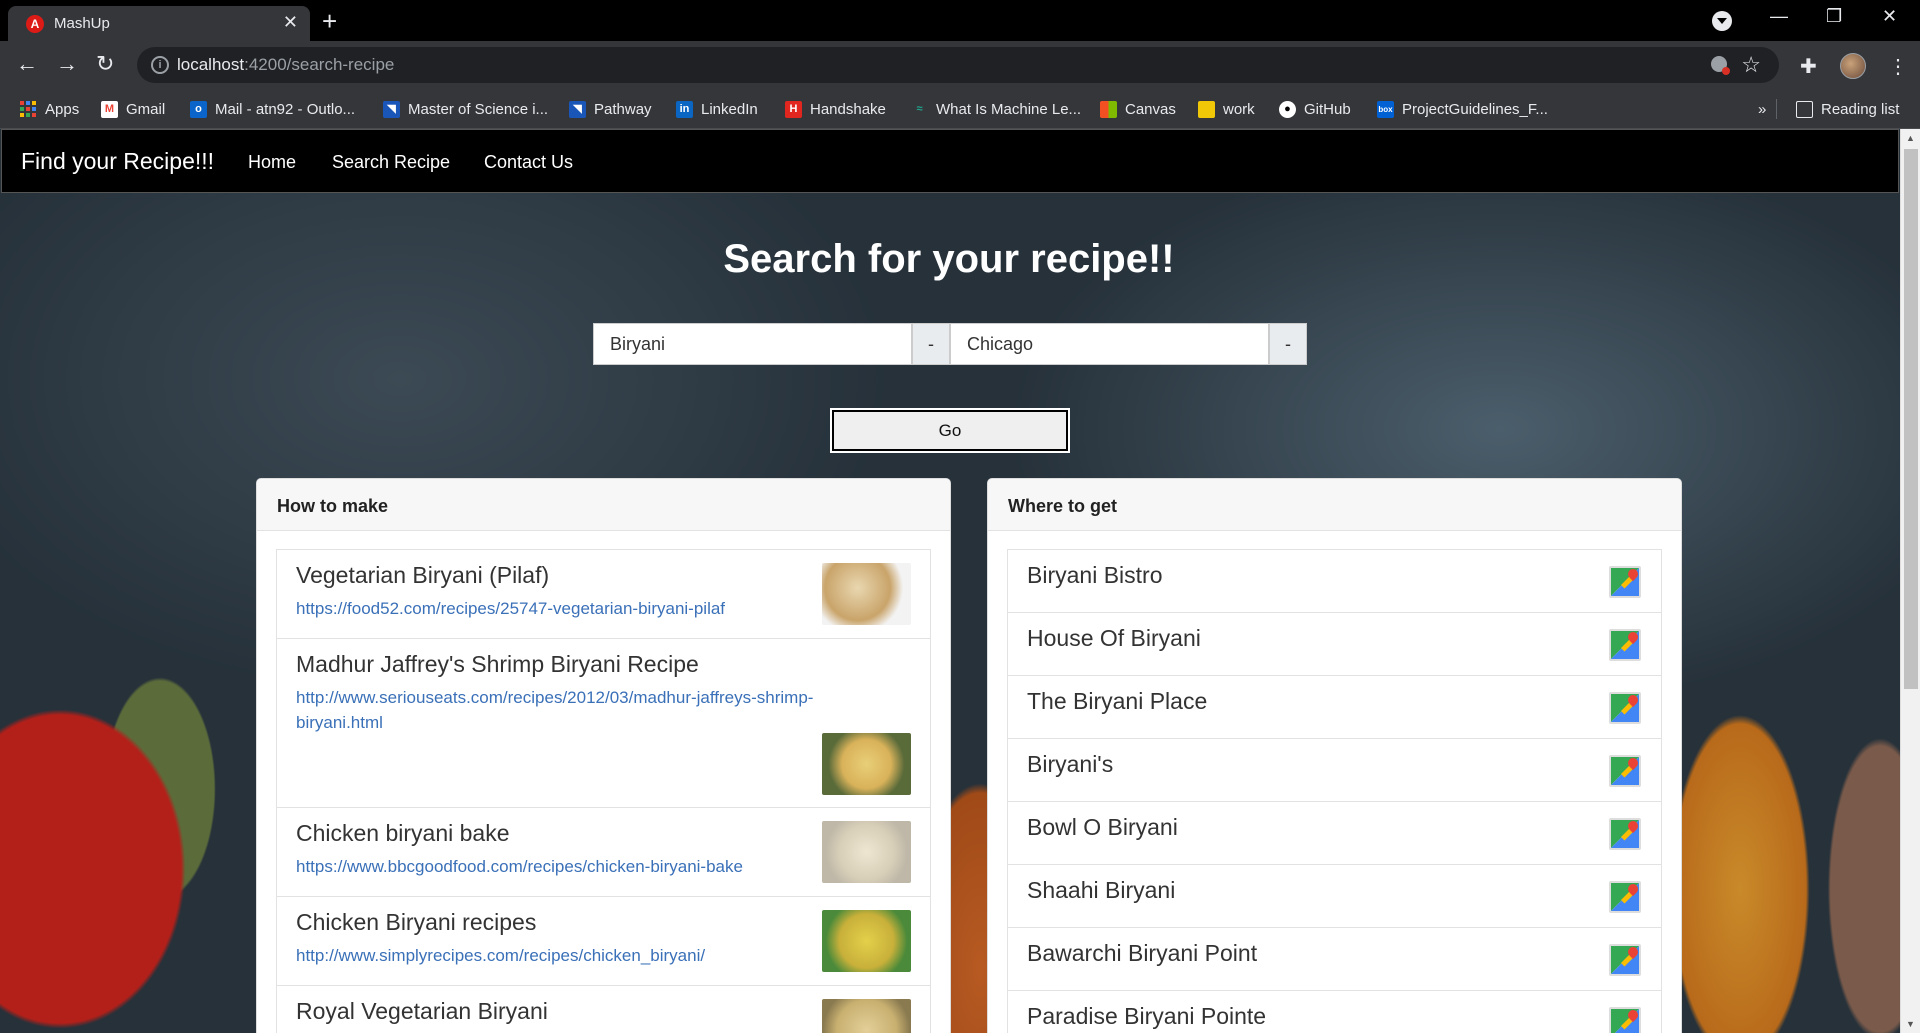 This screenshot has height=1033, width=1920. Describe the element at coordinates (1138, 109) in the screenshot. I see `bookmark-canvas: Canvas` at that location.